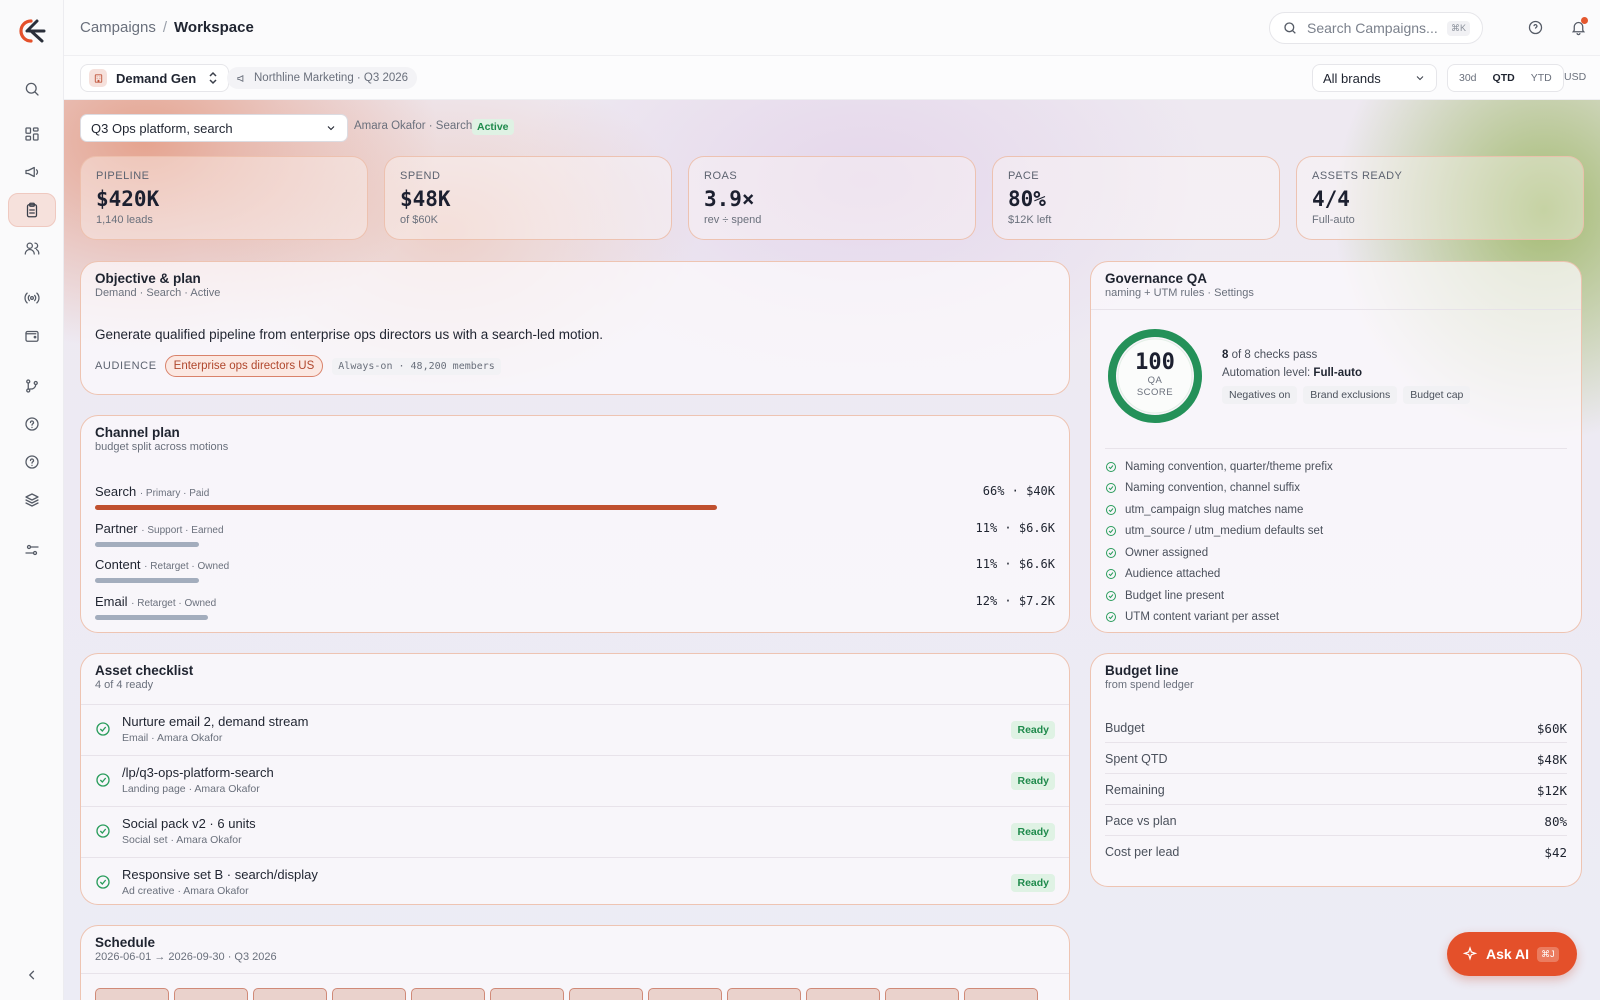 The height and width of the screenshot is (1000, 1600). Describe the element at coordinates (124, 220) in the screenshot. I see `kpi-sub: 1,140 leads` at that location.